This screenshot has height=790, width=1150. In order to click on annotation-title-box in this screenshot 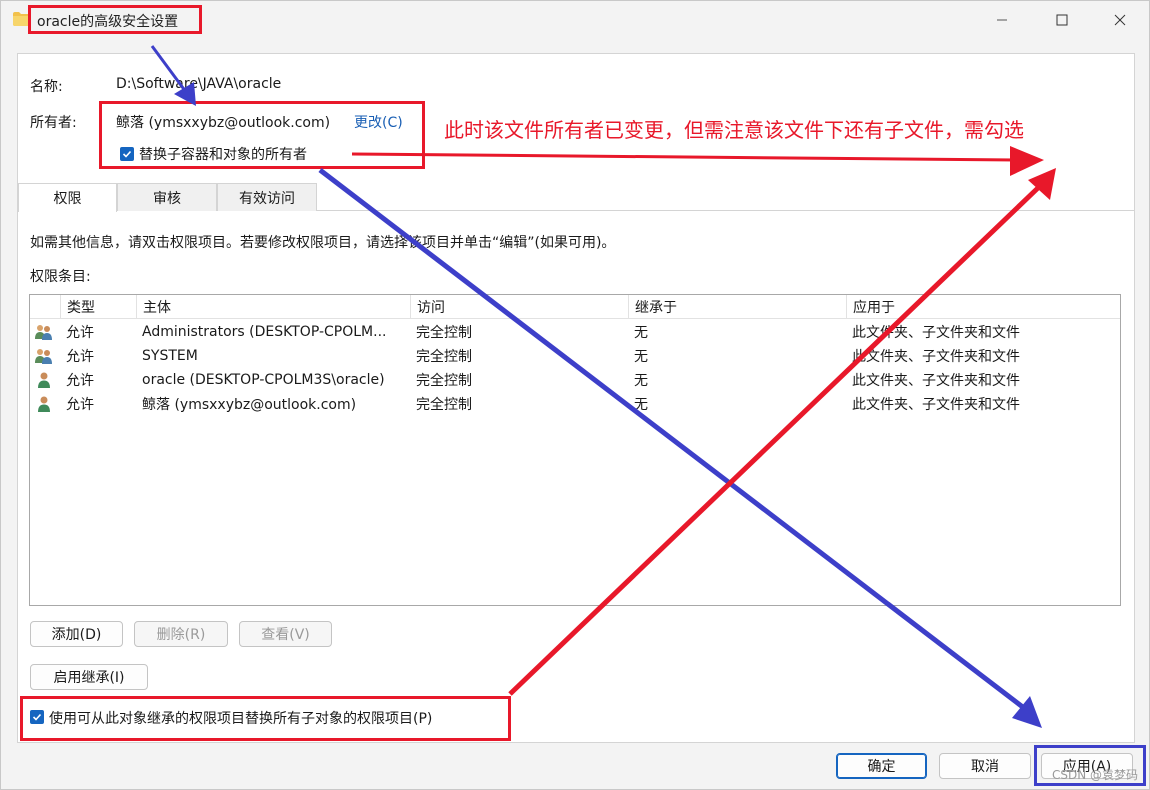, I will do `click(115, 19)`.